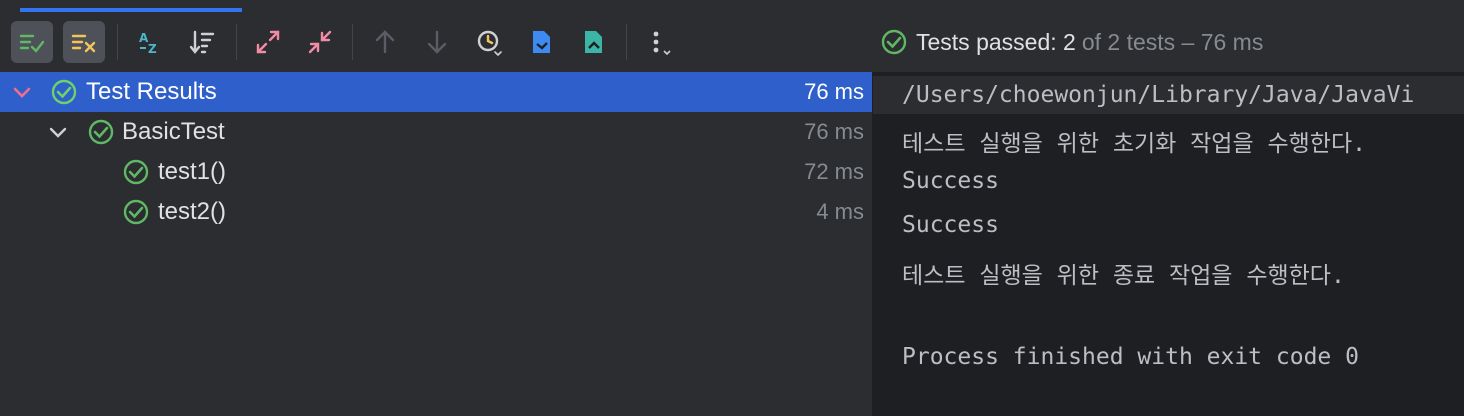  I want to click on test-history-icon, so click(489, 42).